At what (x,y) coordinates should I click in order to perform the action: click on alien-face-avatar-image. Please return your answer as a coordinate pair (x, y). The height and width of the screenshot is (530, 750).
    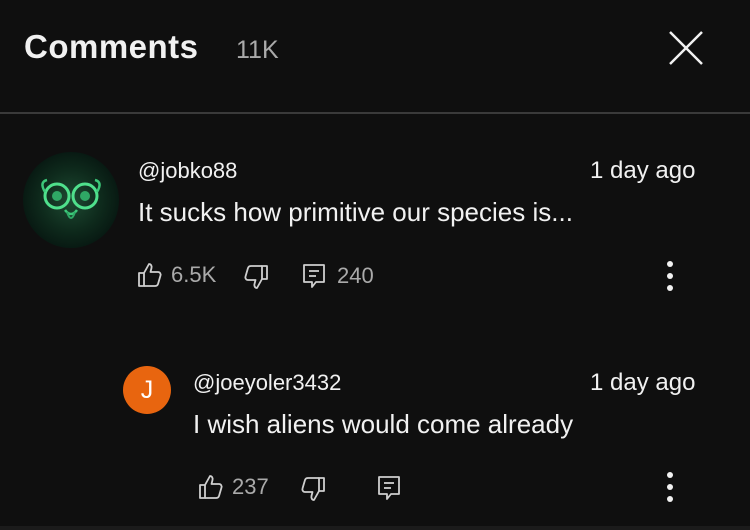
    Looking at the image, I should click on (71, 198).